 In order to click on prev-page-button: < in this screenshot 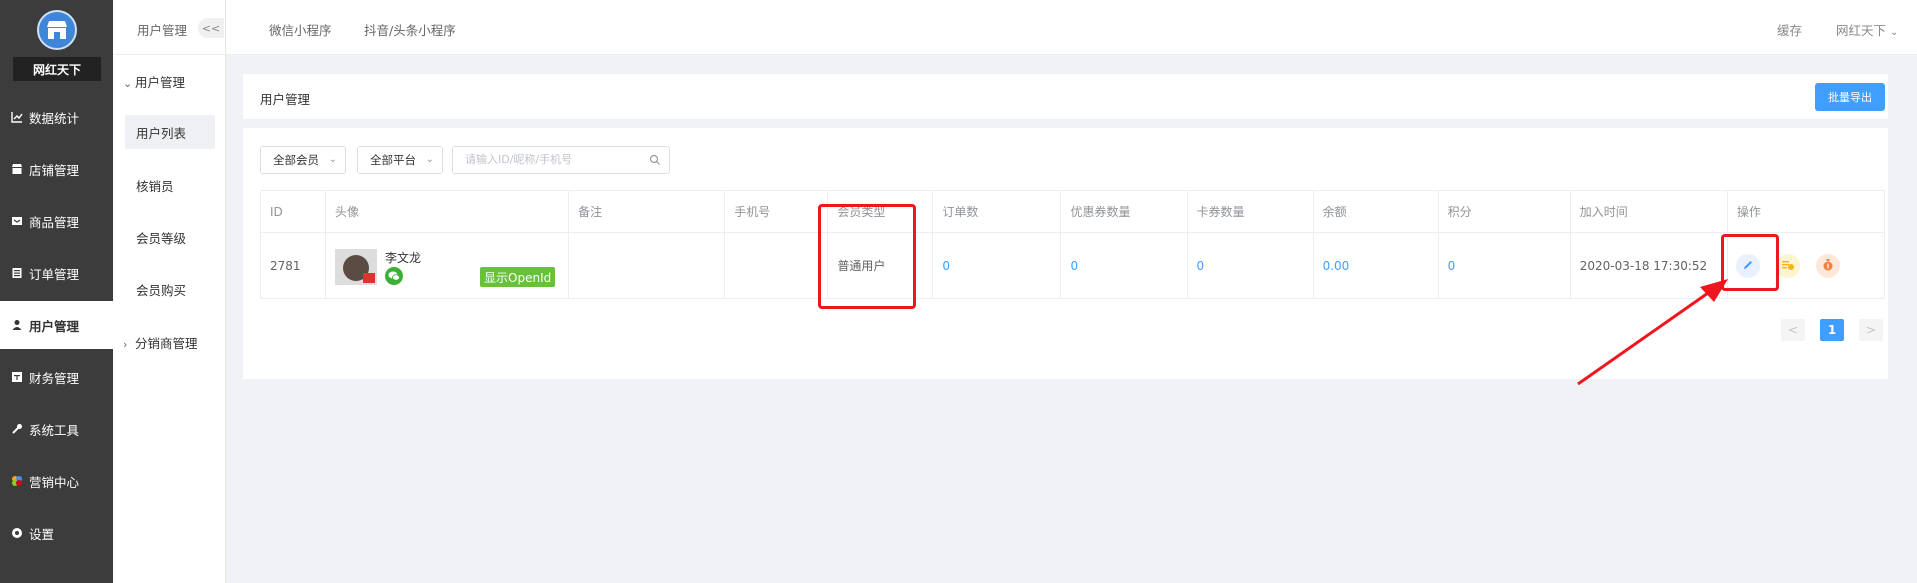, I will do `click(1793, 330)`.